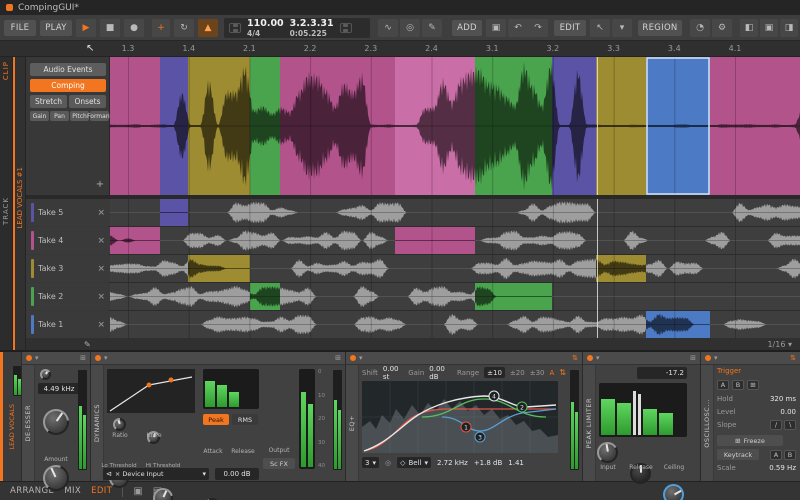 The image size is (800, 500). I want to click on redo-icon: ↷, so click(538, 28).